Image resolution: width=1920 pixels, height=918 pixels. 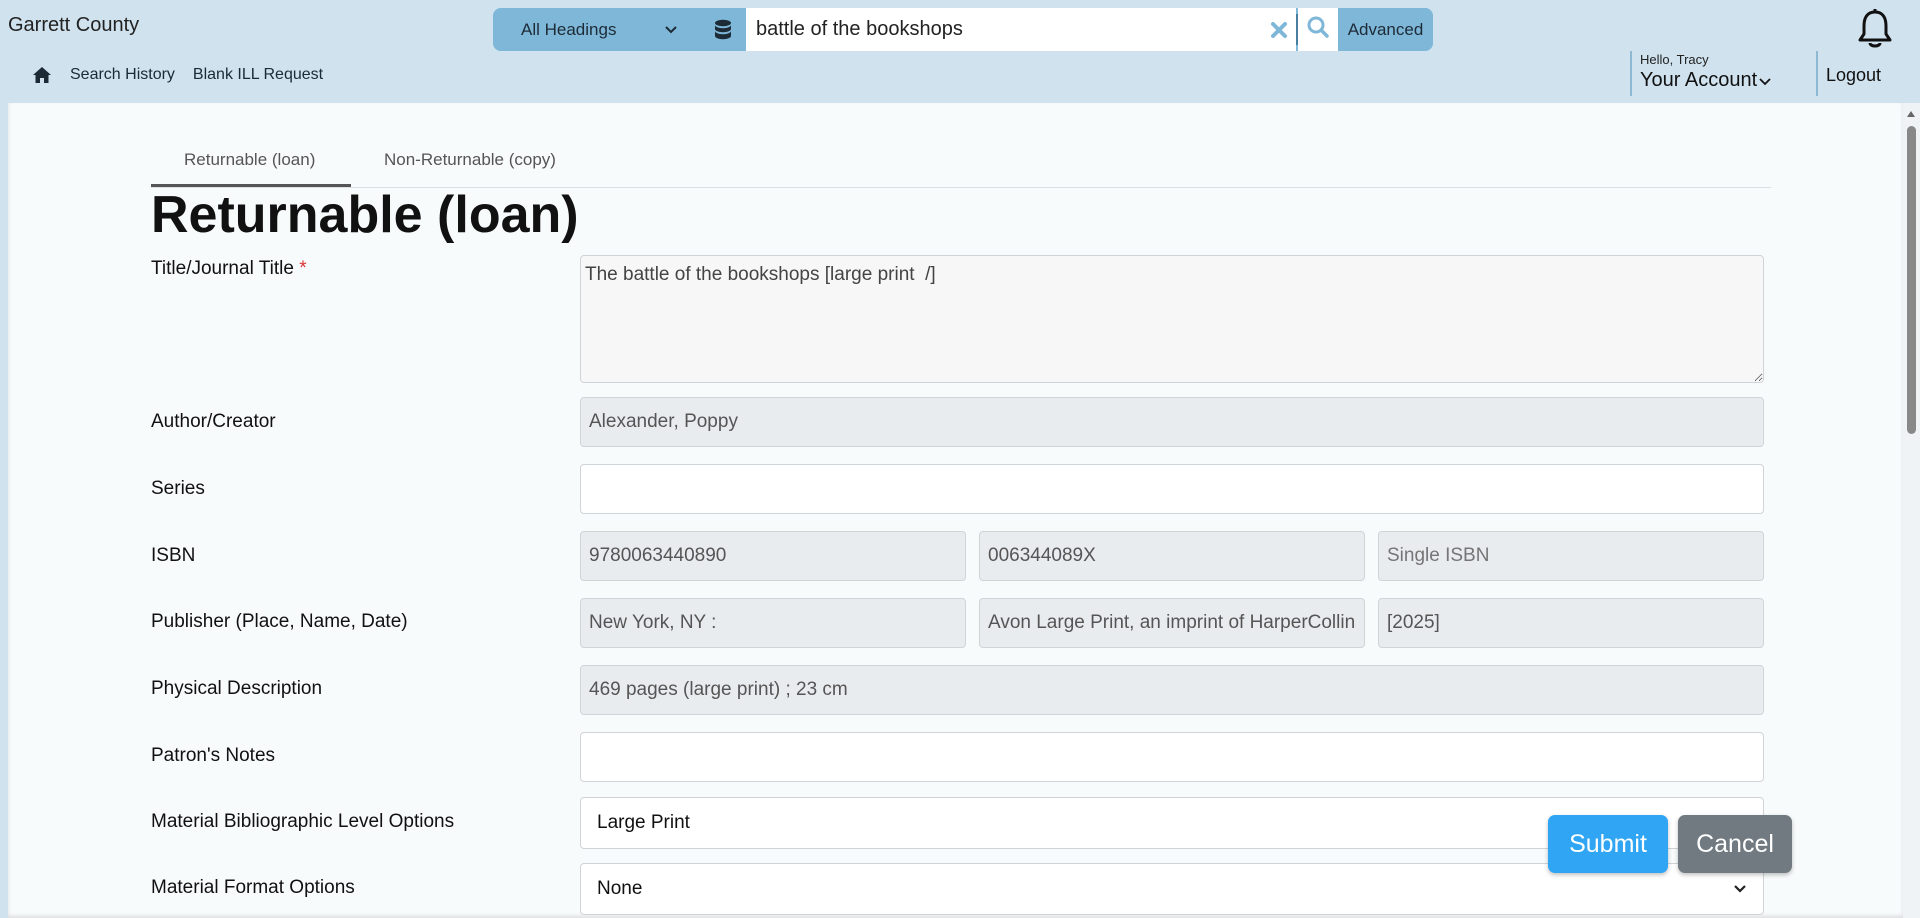 I want to click on greeting-text: Hello, Tracy, so click(x=1674, y=59).